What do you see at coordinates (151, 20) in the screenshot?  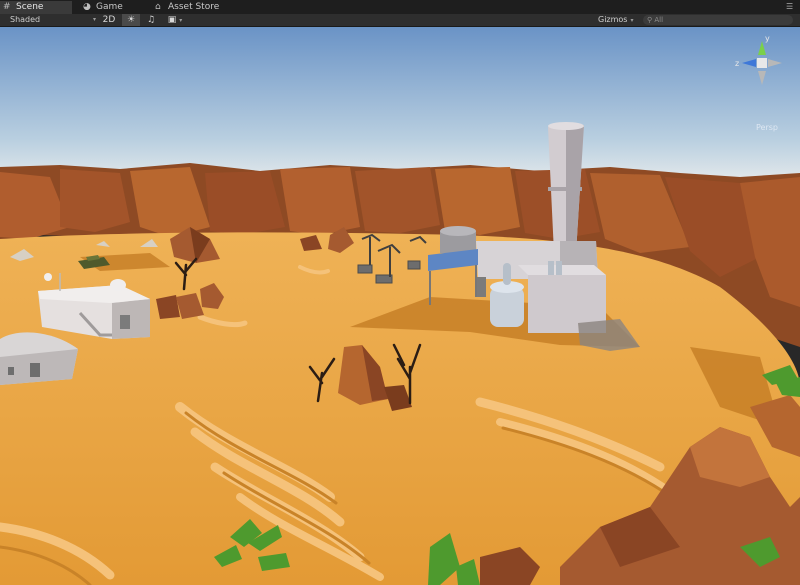 I see `audio-toggle-icon: ♫` at bounding box center [151, 20].